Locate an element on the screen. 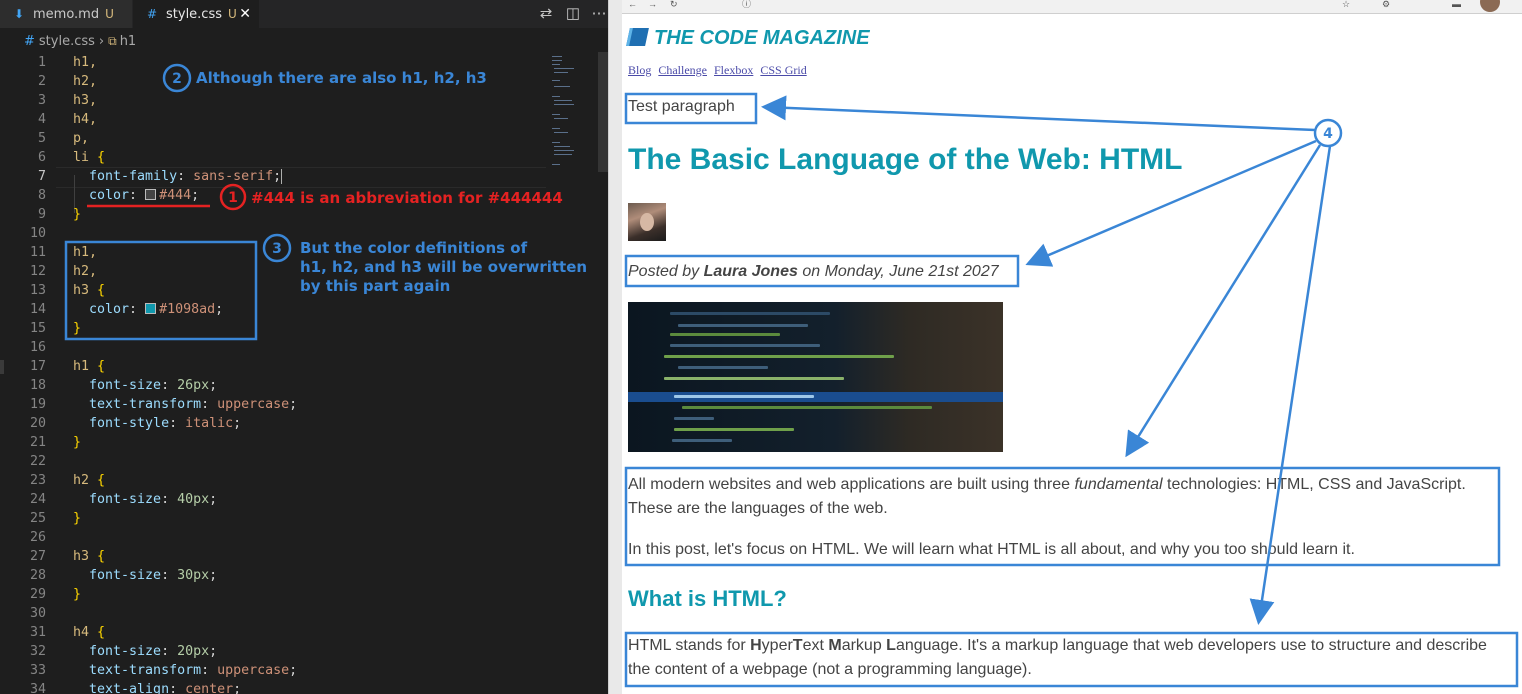 The image size is (1522, 694). css-property: text-align is located at coordinates (129, 688).